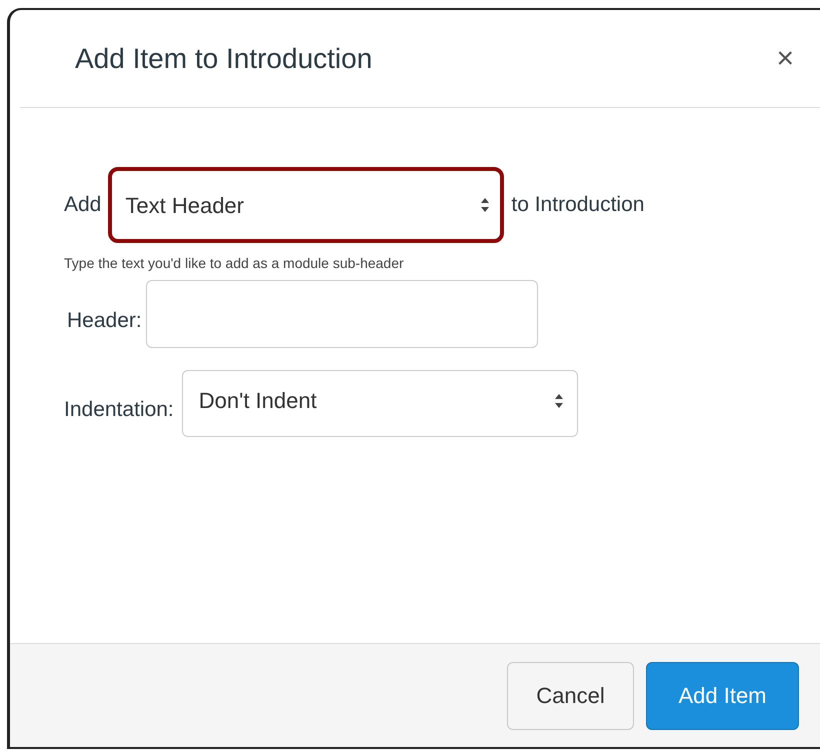  I want to click on to-label: to Introduction, so click(577, 205).